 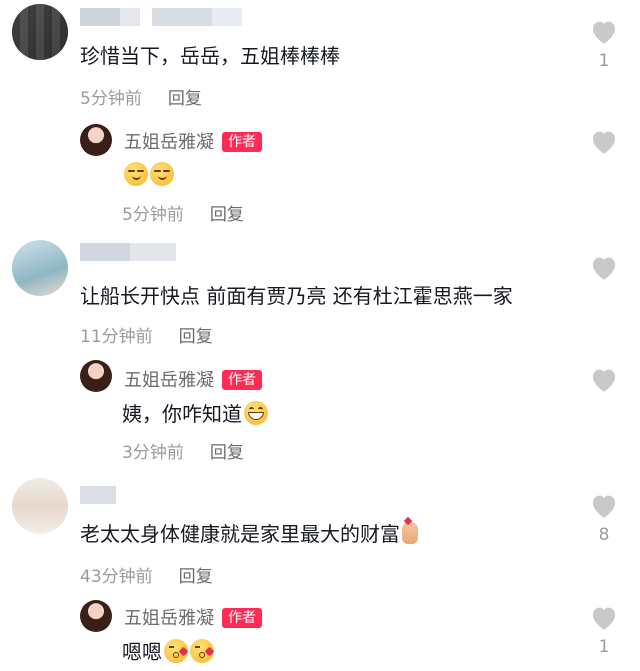 What do you see at coordinates (296, 296) in the screenshot?
I see `comment-text: 让船长开快点 前面有贾乃亮 还有杜江霍思燕一家` at bounding box center [296, 296].